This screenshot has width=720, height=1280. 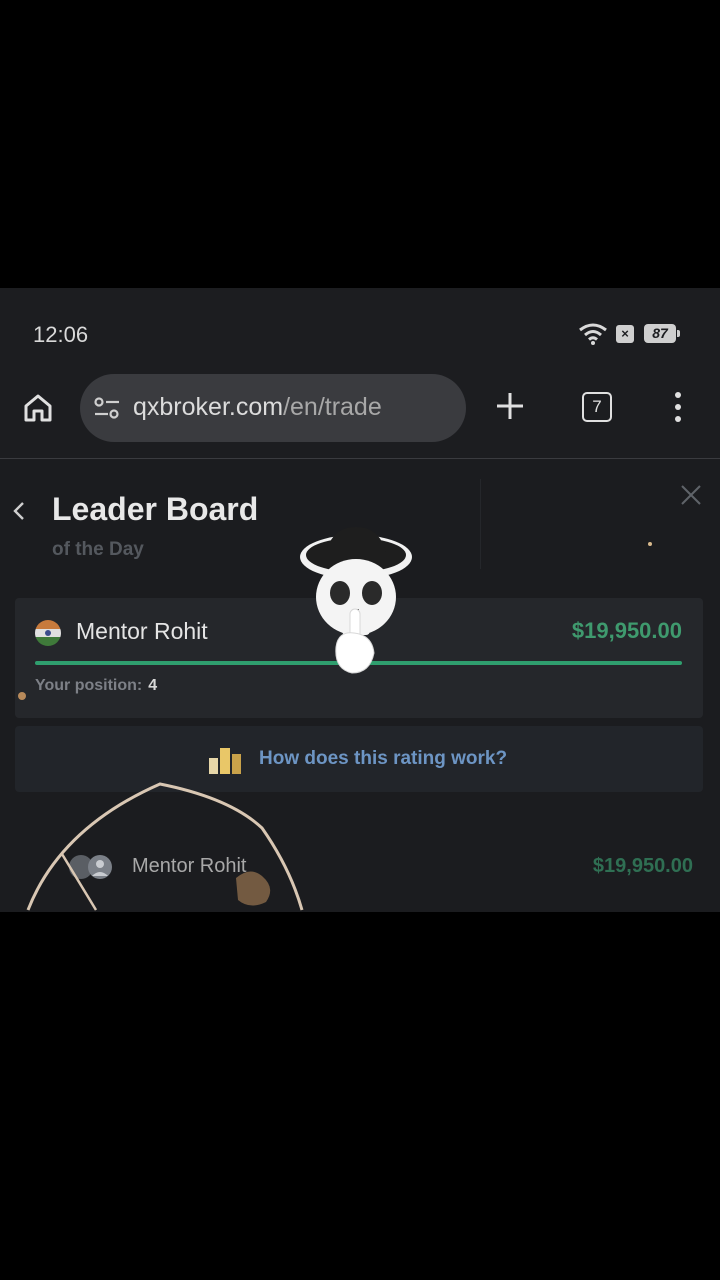 What do you see at coordinates (61, 334) in the screenshot?
I see `status-time: 12:06` at bounding box center [61, 334].